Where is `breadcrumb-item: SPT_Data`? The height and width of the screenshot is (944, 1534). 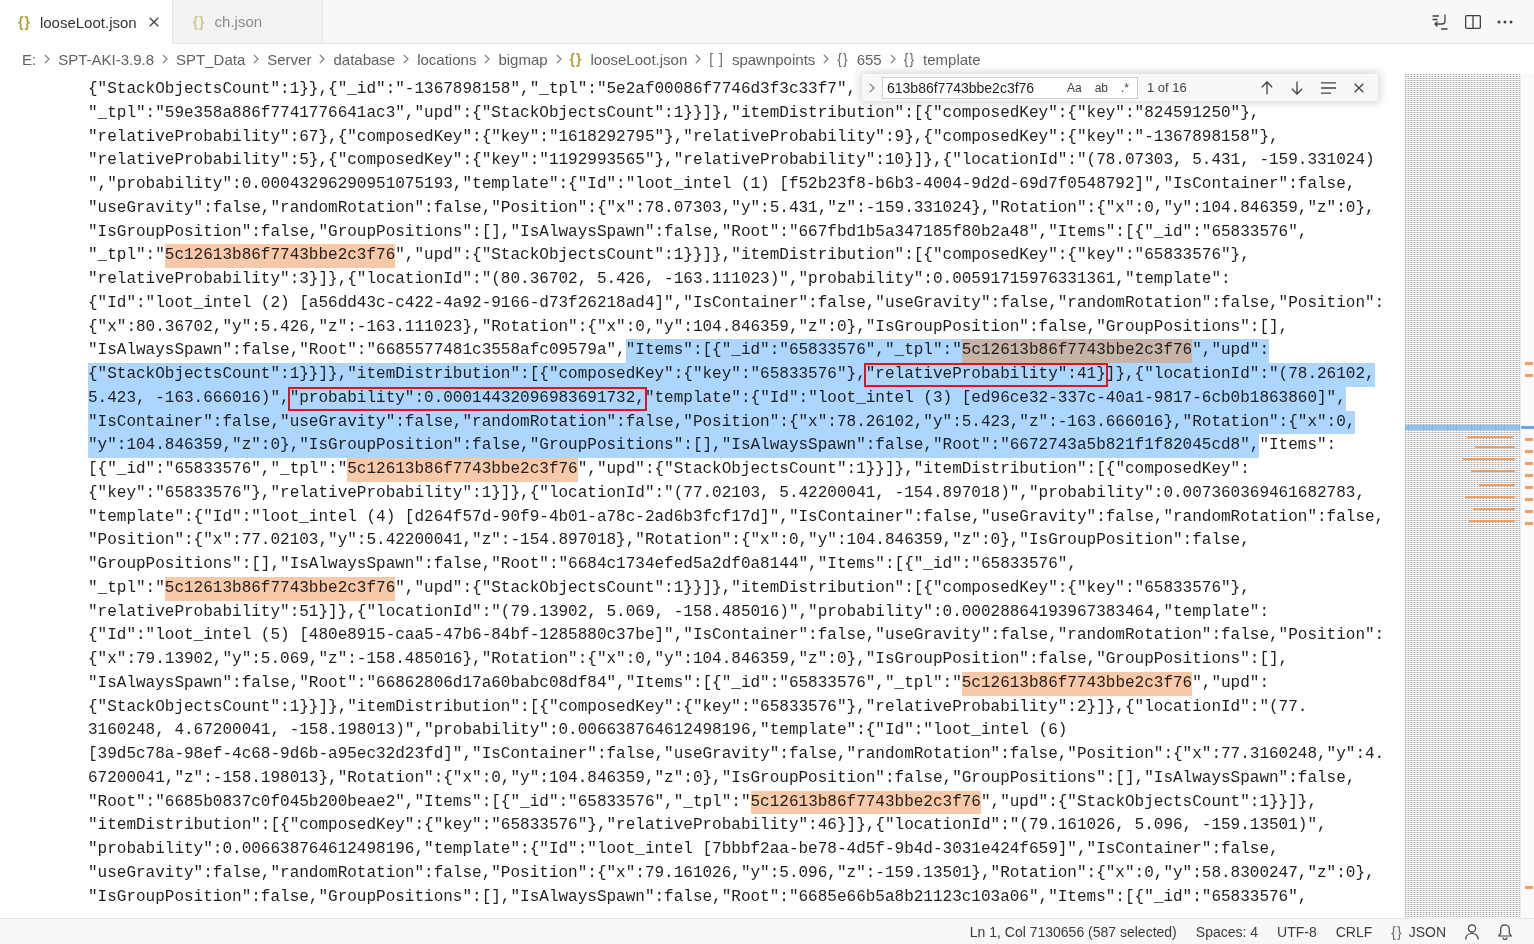
breadcrumb-item: SPT_Data is located at coordinates (211, 59).